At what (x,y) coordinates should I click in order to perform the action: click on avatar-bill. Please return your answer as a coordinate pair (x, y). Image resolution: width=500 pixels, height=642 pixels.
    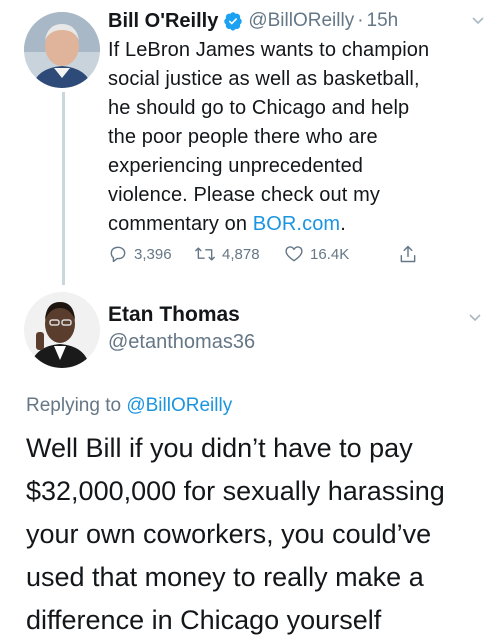
    Looking at the image, I should click on (62, 50).